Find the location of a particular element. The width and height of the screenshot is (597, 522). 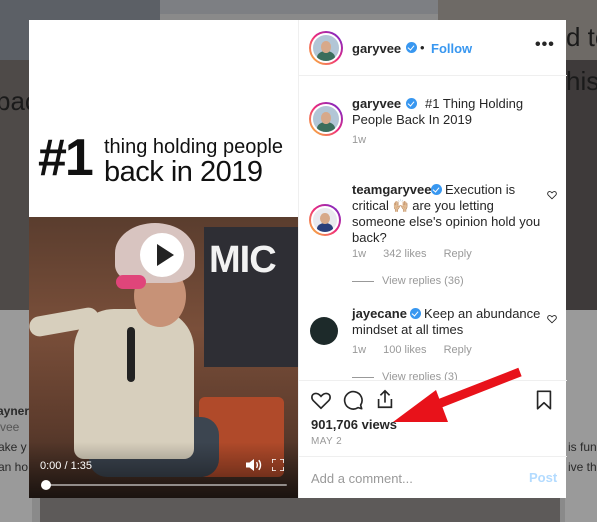

background-text: ive th is located at coordinates (582, 467).